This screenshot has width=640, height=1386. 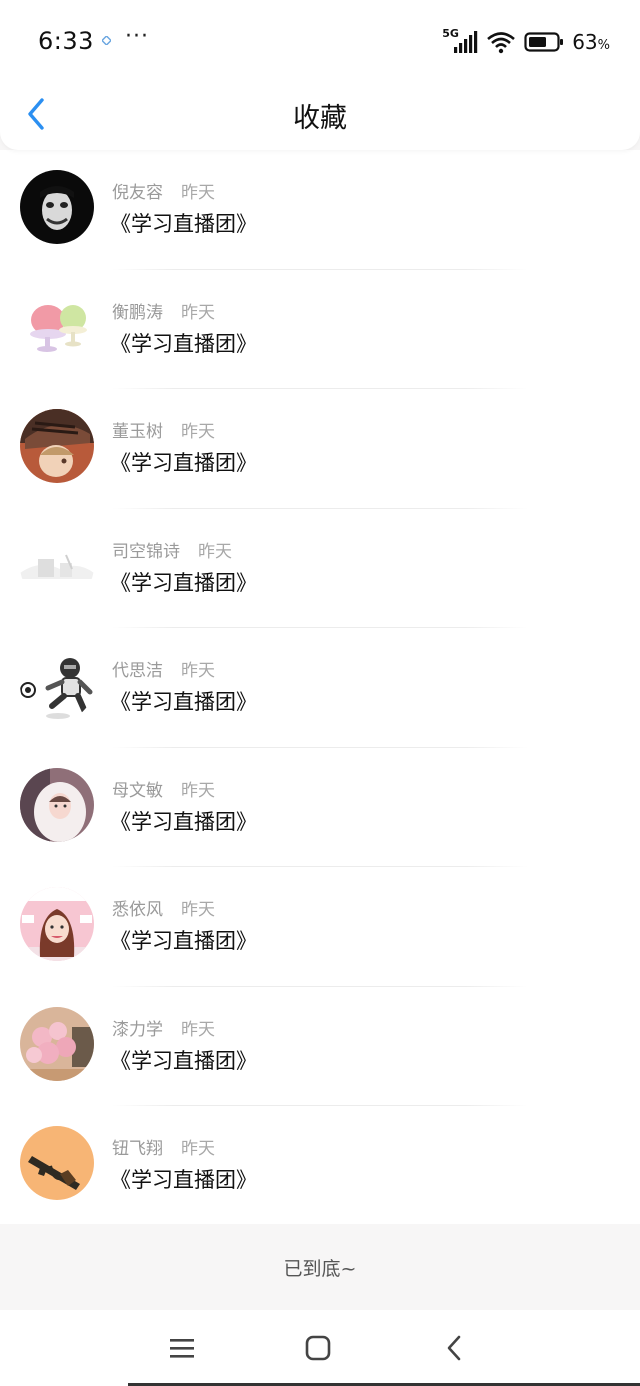 I want to click on list-item: 倪友容 昨天 《学习直播团》, so click(x=320, y=210).